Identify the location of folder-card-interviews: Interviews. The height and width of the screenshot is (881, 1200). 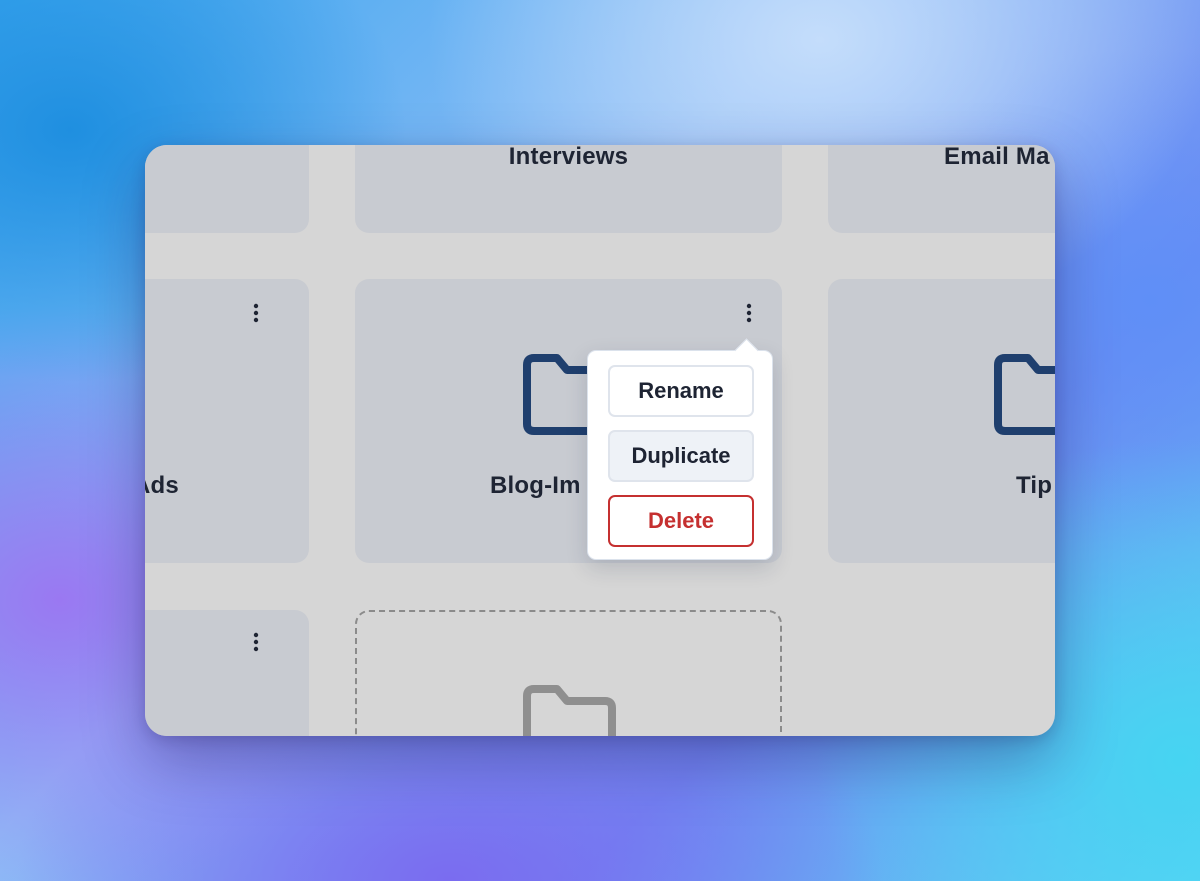
(568, 189).